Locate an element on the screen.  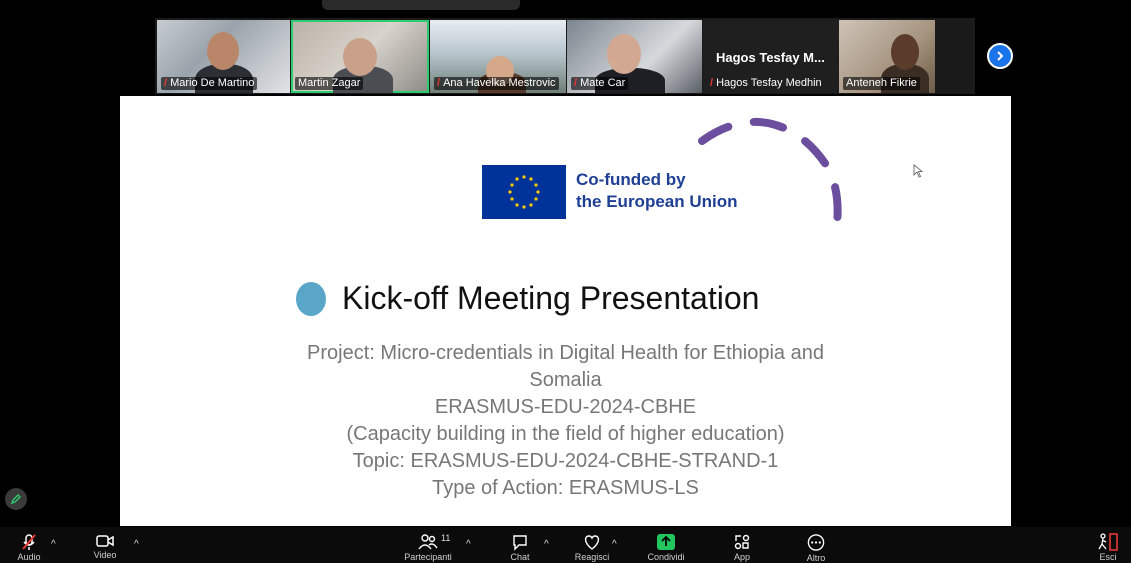
participant-name: / Ana Havelka Mestrovic is located at coordinates (496, 83).